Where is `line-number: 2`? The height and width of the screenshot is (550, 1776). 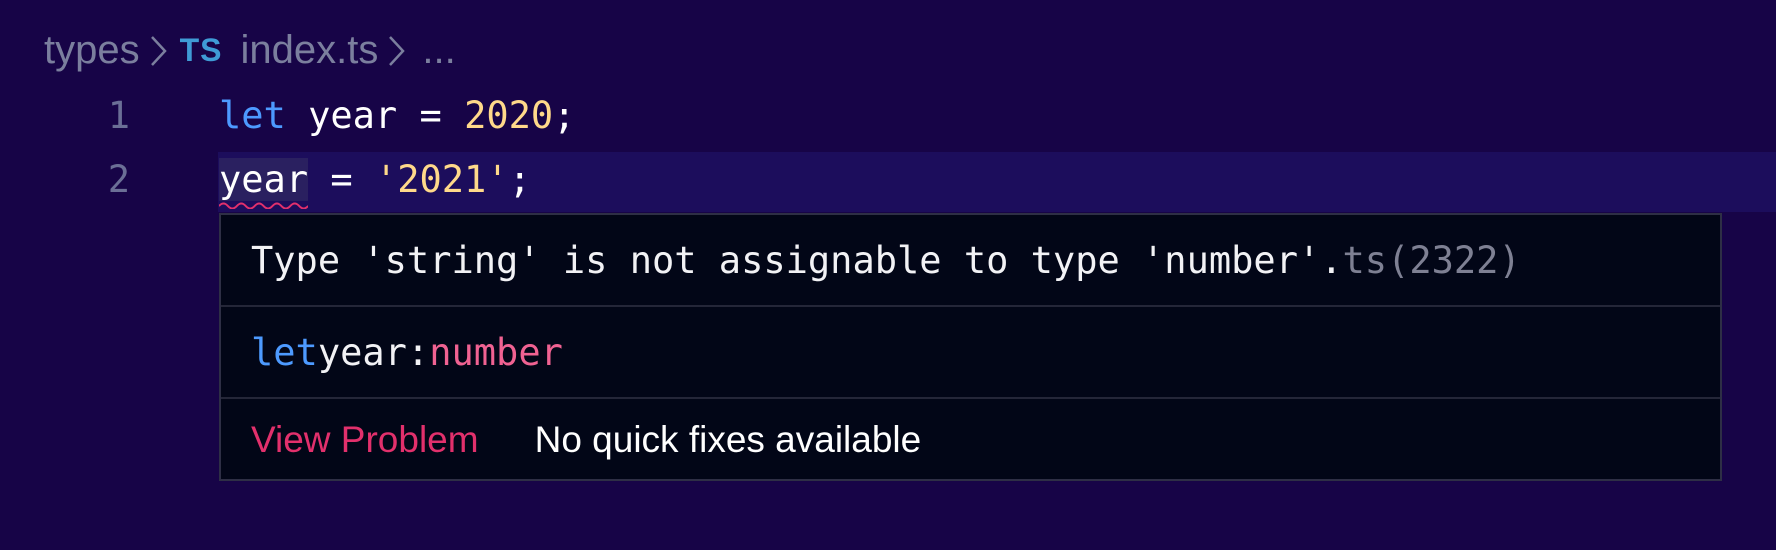
line-number: 2 is located at coordinates (118, 179).